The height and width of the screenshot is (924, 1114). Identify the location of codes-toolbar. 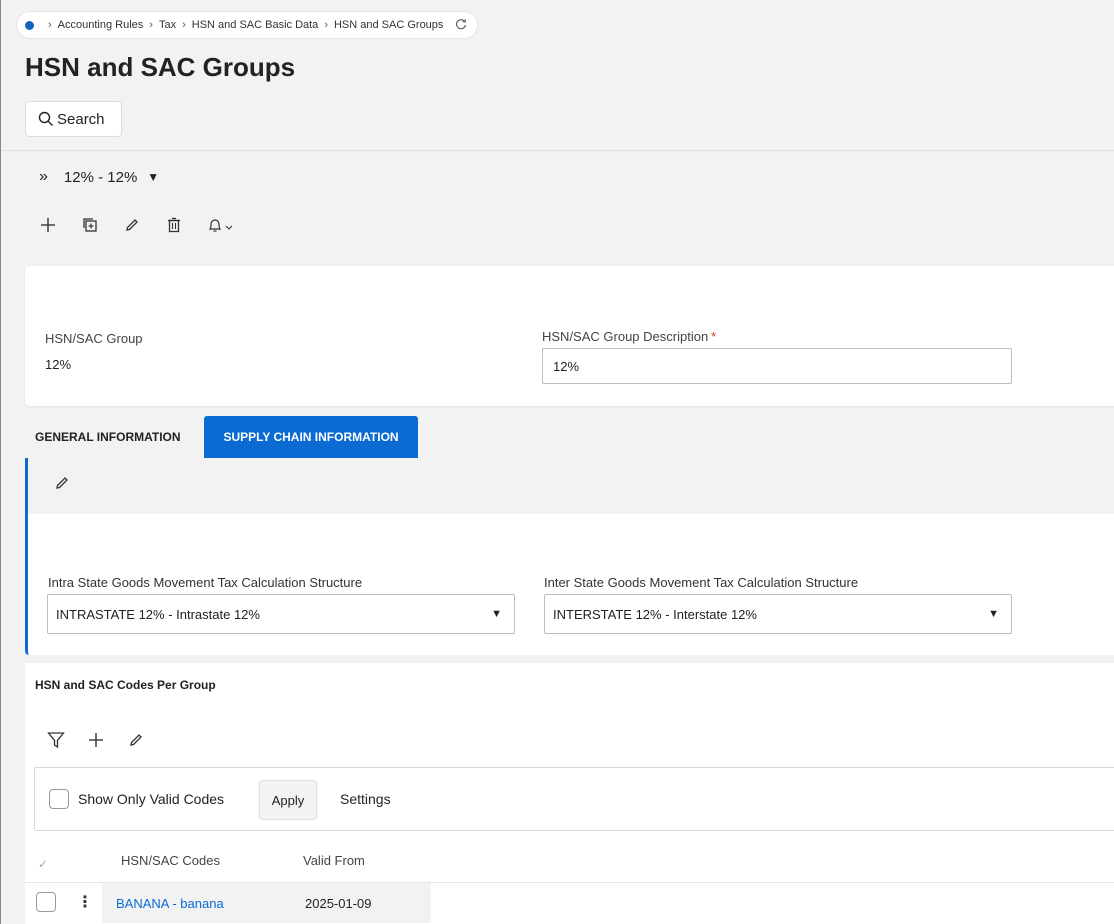
(96, 740).